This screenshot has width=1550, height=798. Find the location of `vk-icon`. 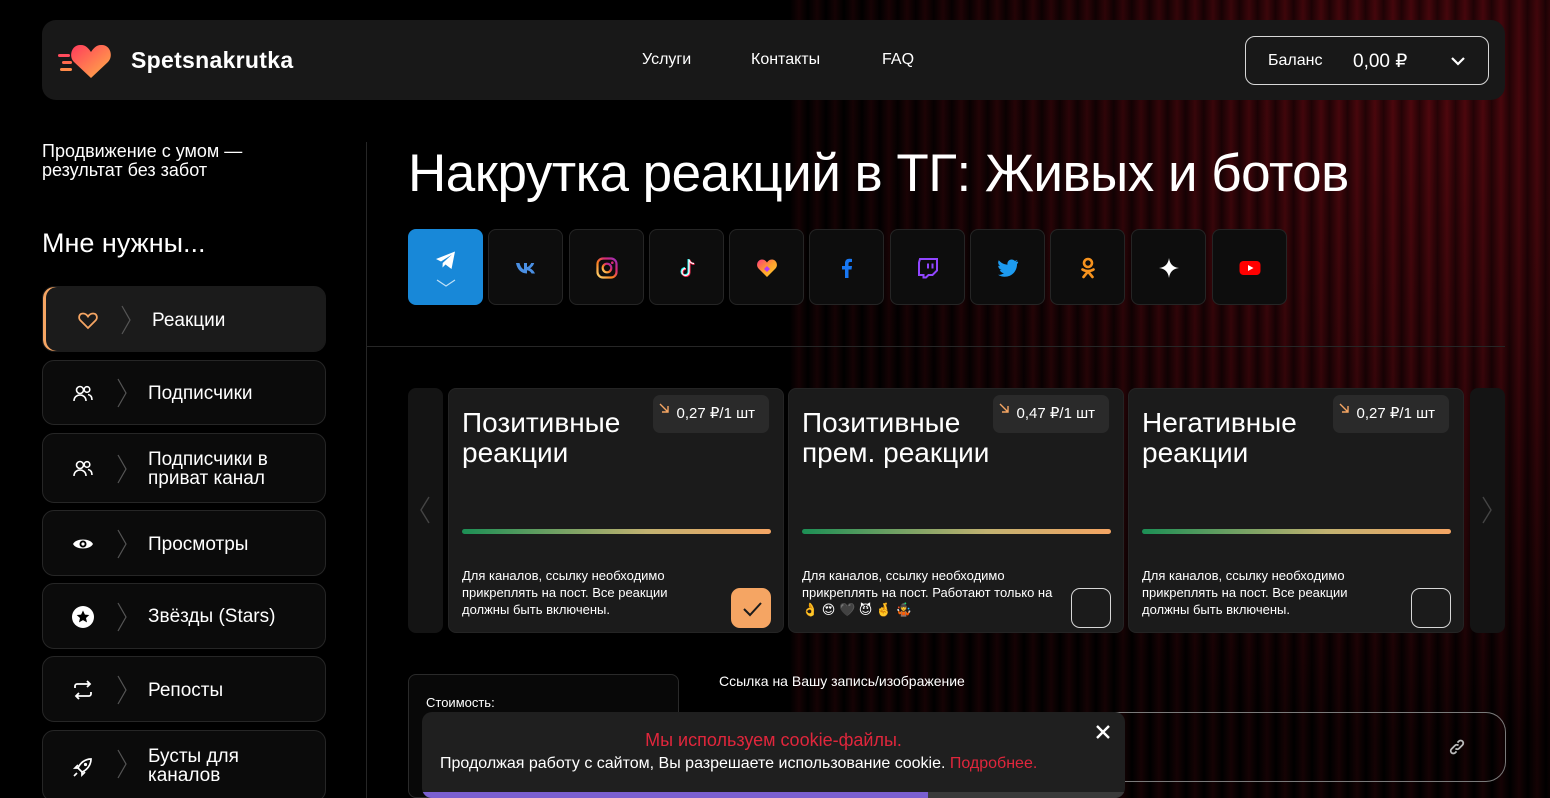

vk-icon is located at coordinates (525, 268).